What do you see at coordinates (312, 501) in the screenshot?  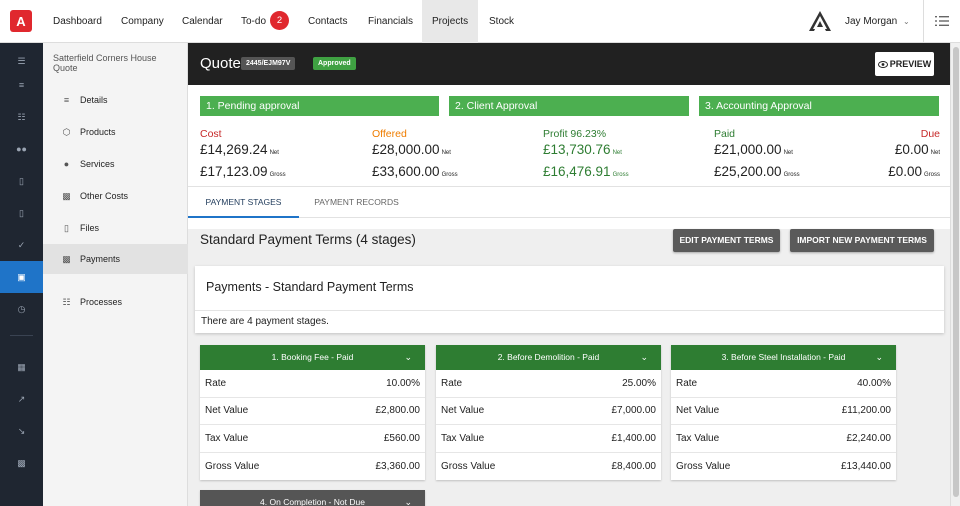 I see `stage-title: 4. On Completion - Not Due` at bounding box center [312, 501].